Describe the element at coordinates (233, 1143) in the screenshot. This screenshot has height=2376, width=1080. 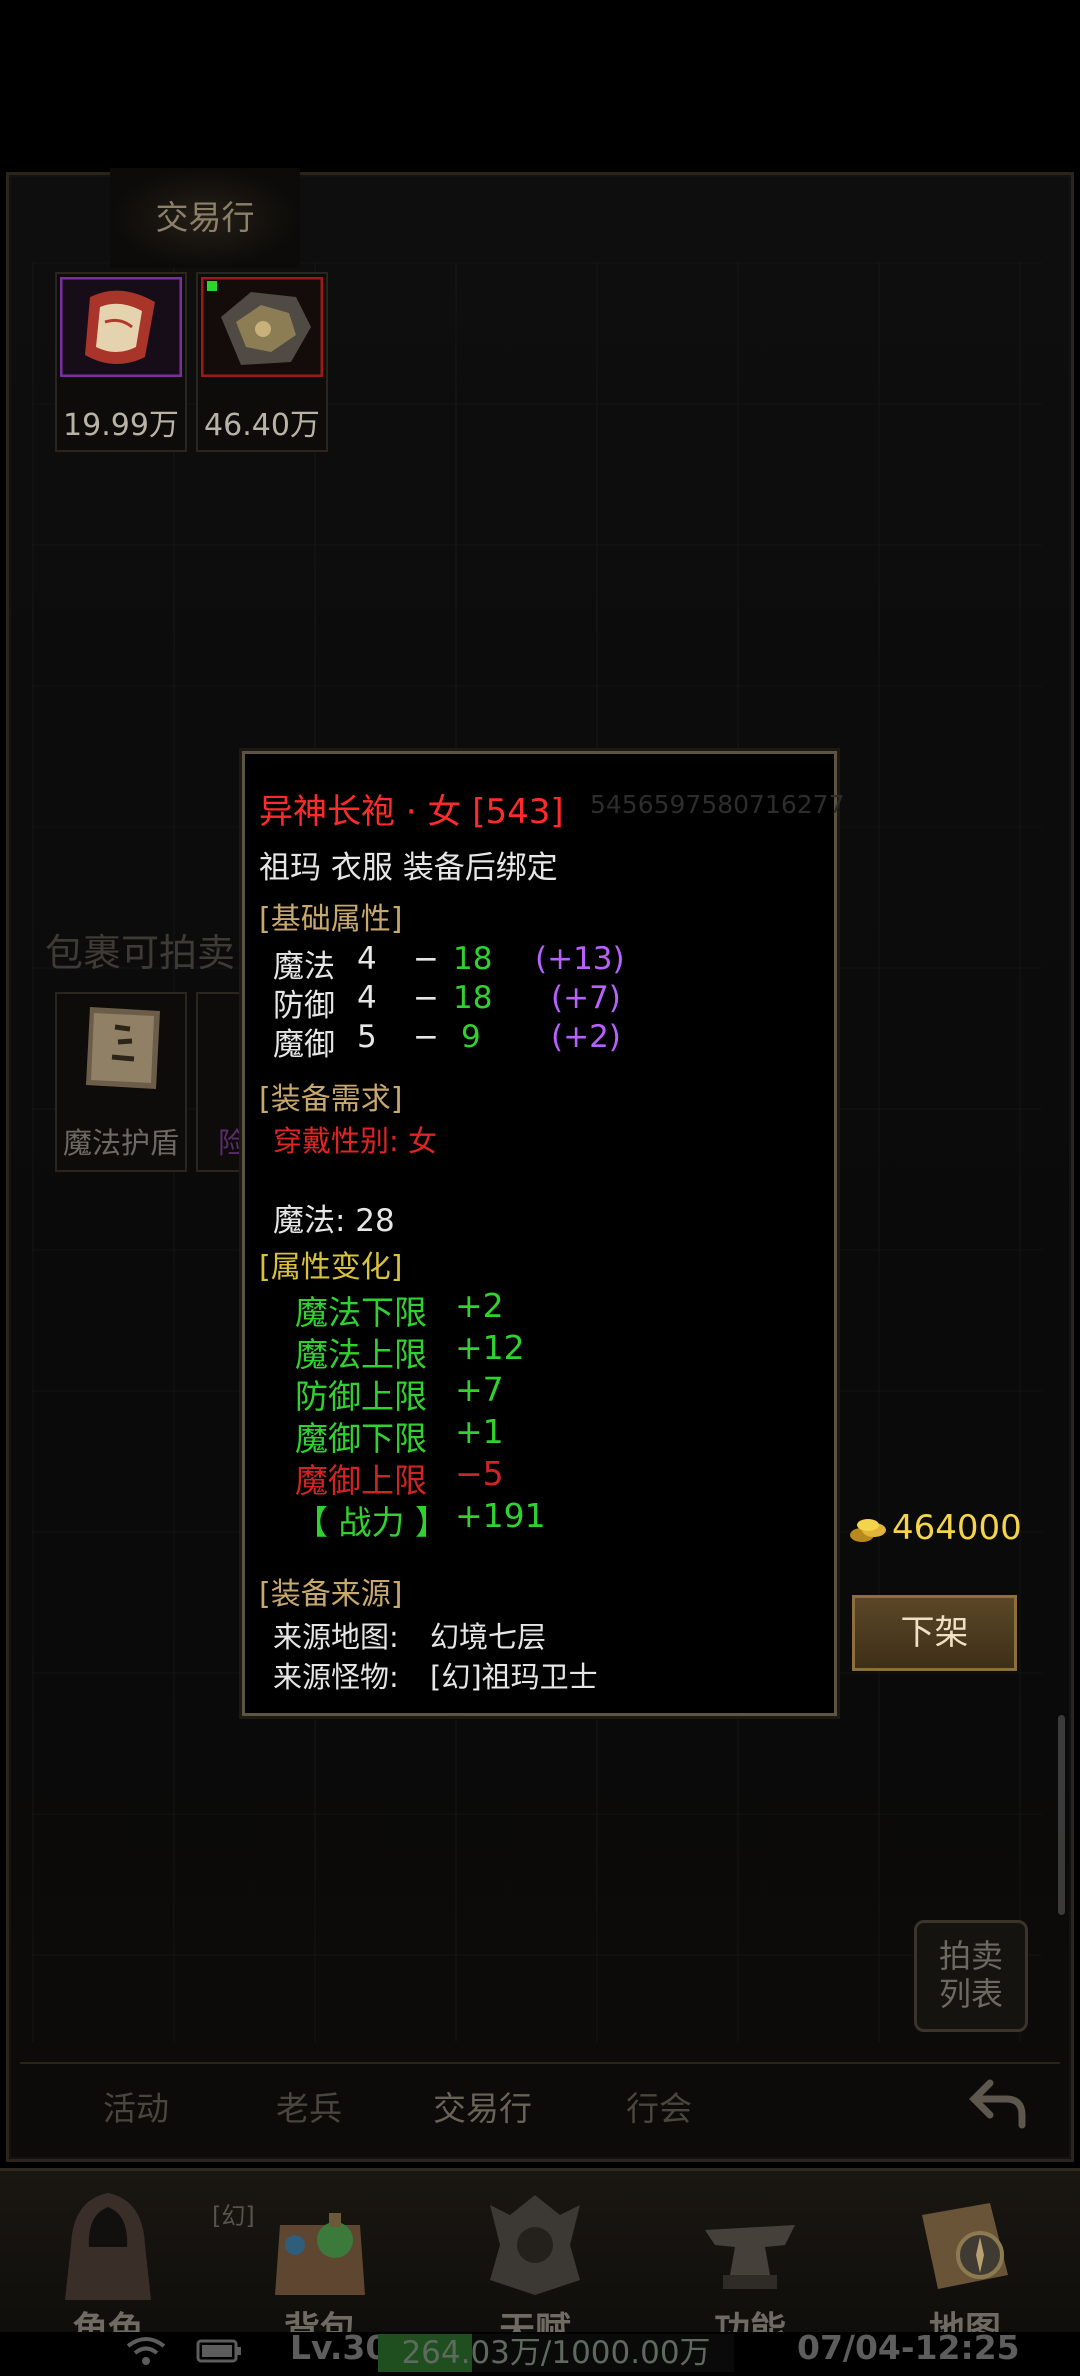
I see `bag-item-label: 险` at that location.